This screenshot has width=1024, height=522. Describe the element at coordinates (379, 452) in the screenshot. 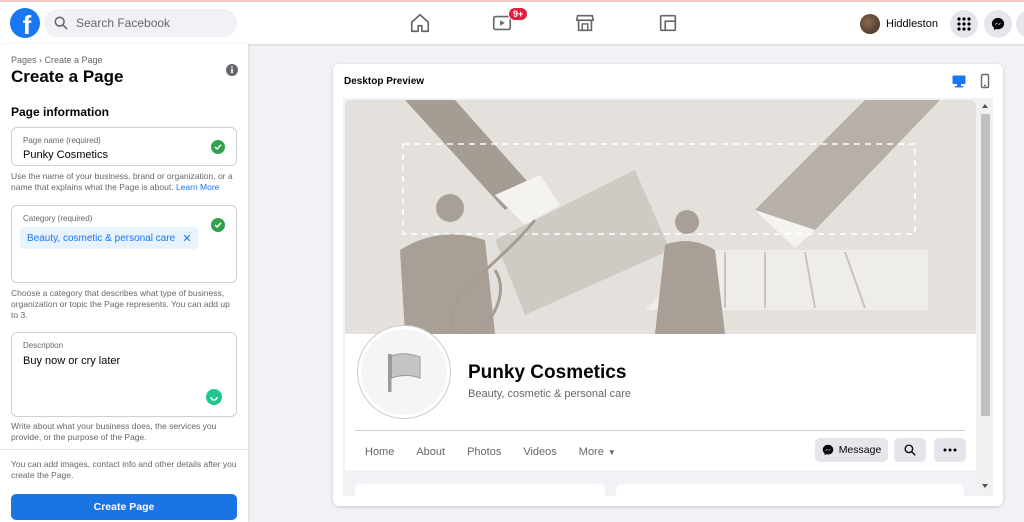

I see `tab-home: Home` at that location.